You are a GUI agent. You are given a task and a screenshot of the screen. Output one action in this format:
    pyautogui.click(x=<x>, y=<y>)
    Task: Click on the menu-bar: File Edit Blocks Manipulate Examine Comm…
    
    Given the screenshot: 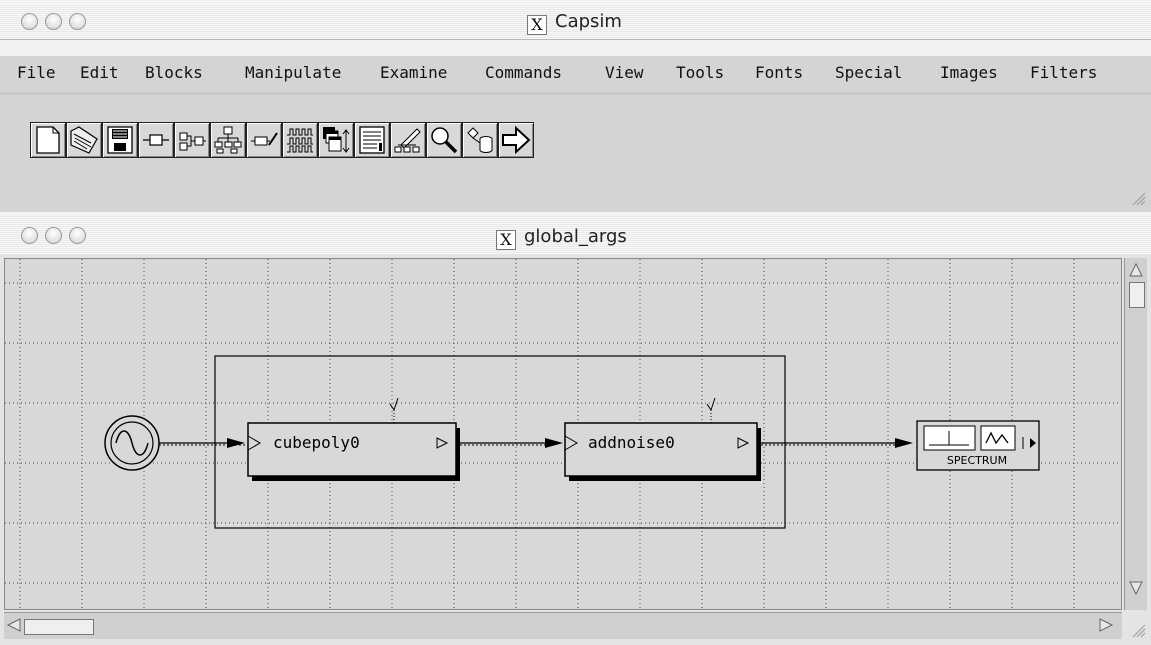 What is the action you would take?
    pyautogui.click(x=575, y=74)
    